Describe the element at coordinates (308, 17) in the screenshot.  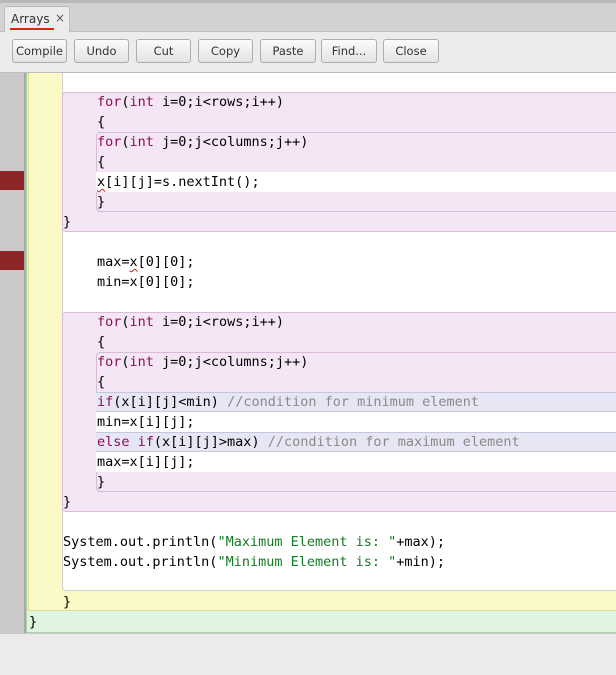
I see `tab-bar: Arrays ×` at that location.